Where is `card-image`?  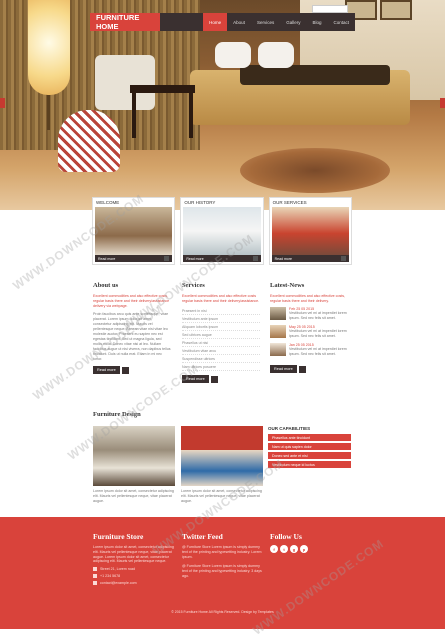
card-image is located at coordinates (310, 231).